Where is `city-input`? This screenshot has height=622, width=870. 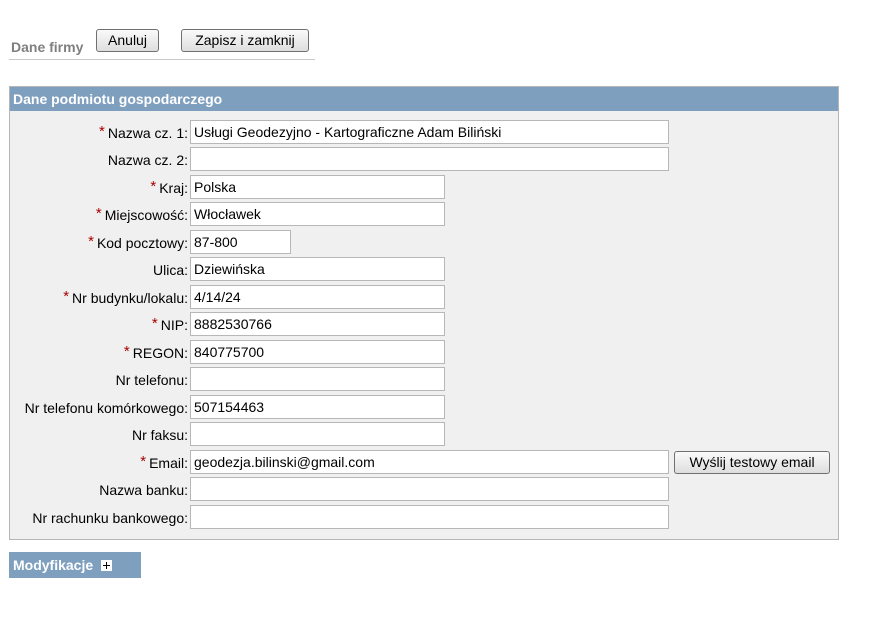
city-input is located at coordinates (317, 214).